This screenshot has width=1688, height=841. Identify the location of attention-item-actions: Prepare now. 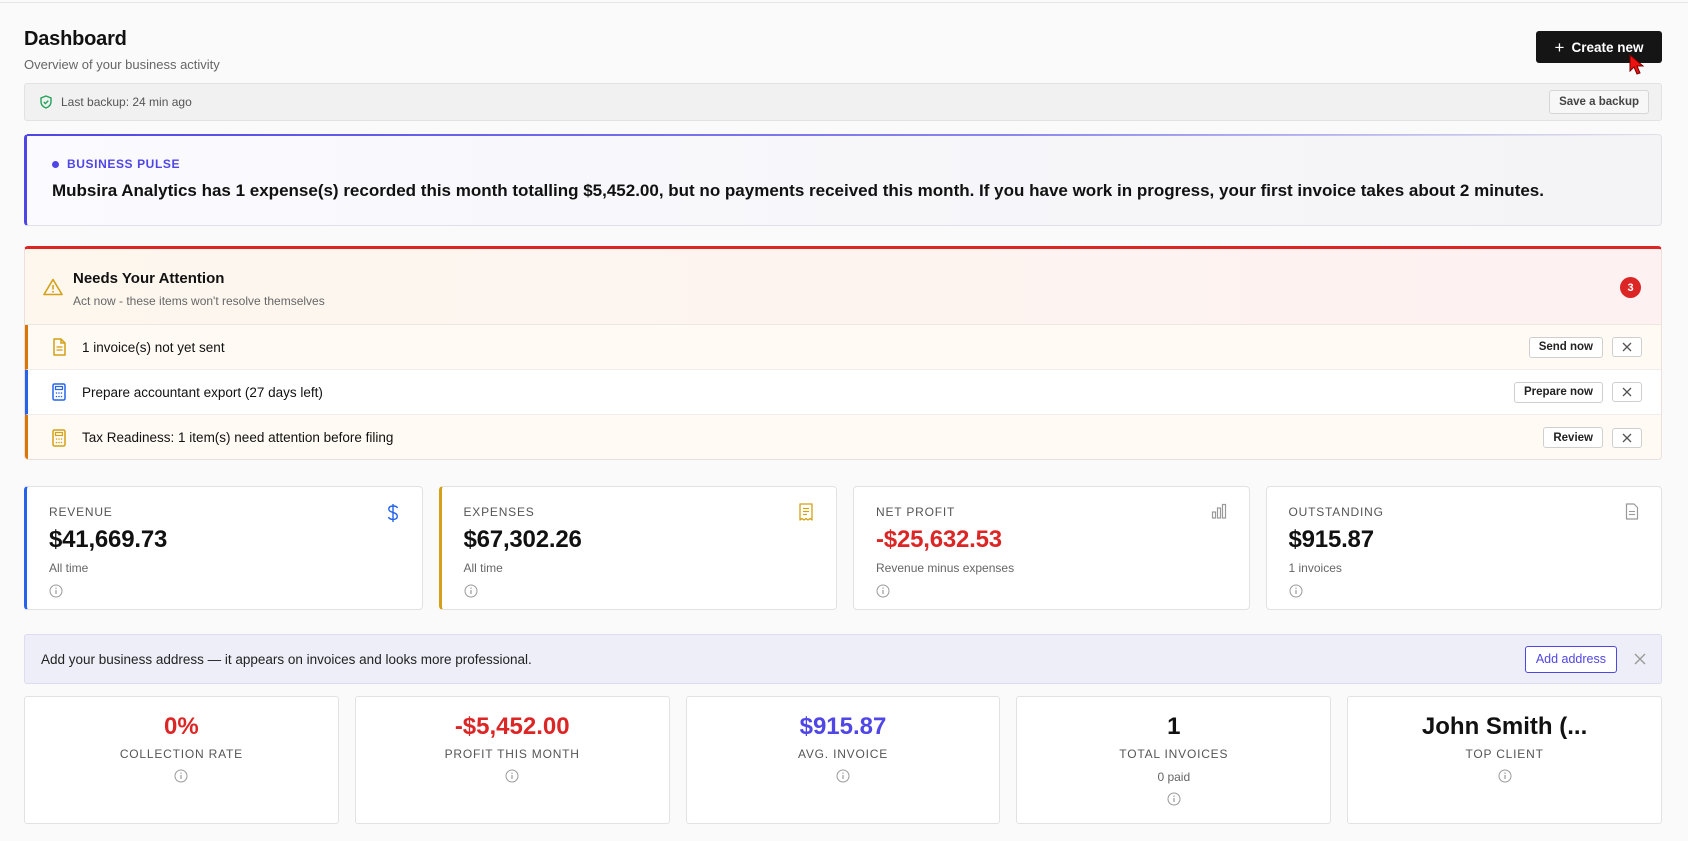
(1577, 392).